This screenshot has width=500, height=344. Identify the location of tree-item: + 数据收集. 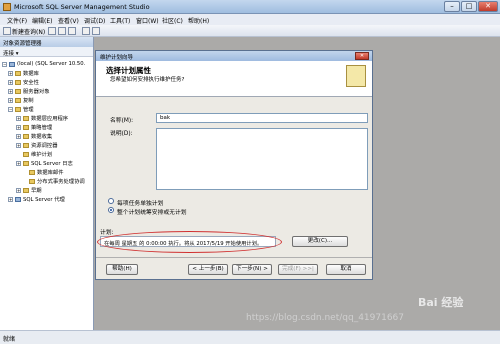
(34, 136).